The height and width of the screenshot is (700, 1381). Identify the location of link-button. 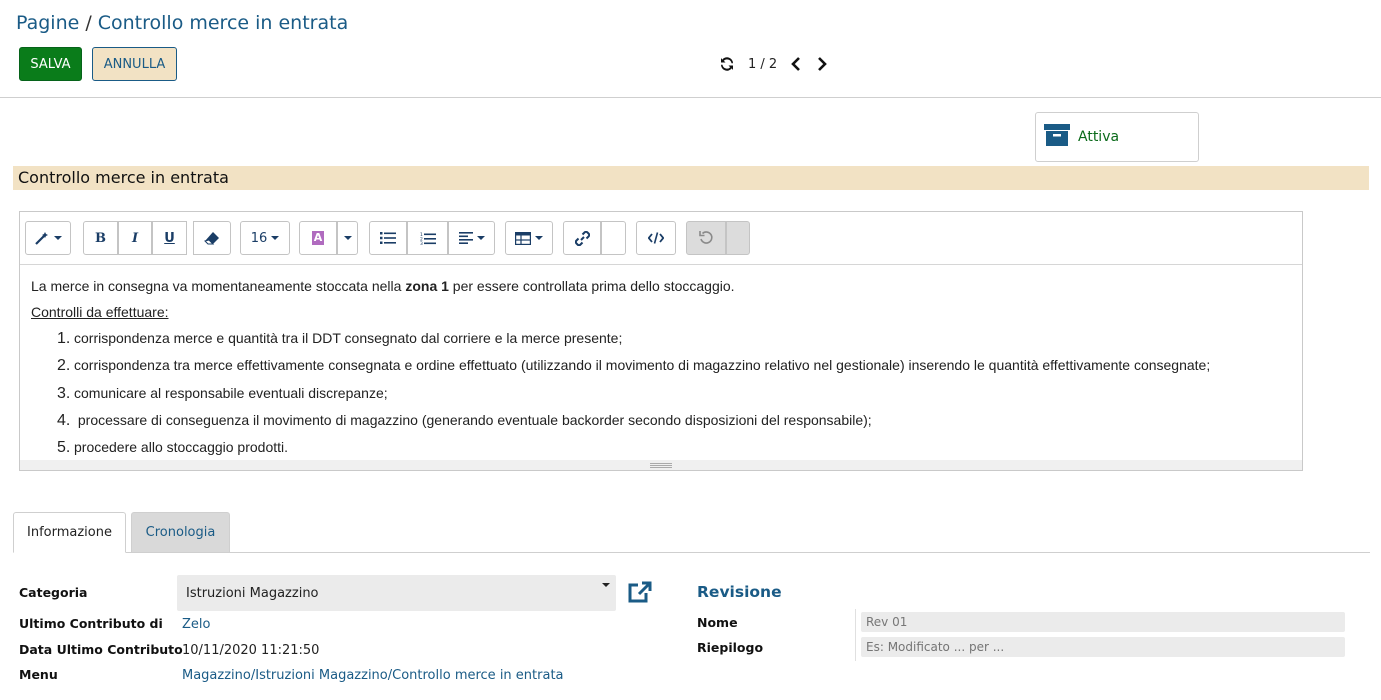
(582, 238).